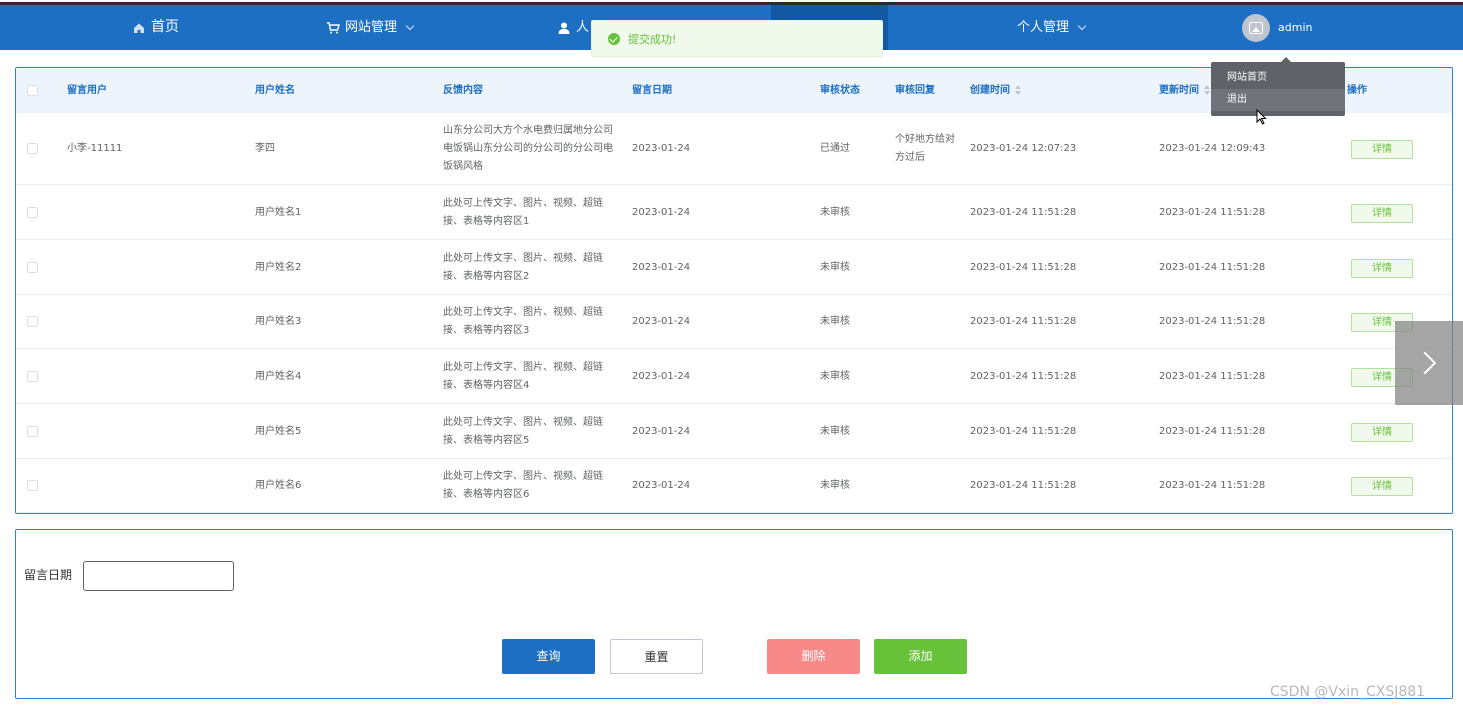 Image resolution: width=1463 pixels, height=712 pixels. What do you see at coordinates (528, 148) in the screenshot?
I see `cell-feedback: 山东分公司大方个水电费归属地分公司电饭锅山东分公司的分公司的分公司电饭锅风格` at bounding box center [528, 148].